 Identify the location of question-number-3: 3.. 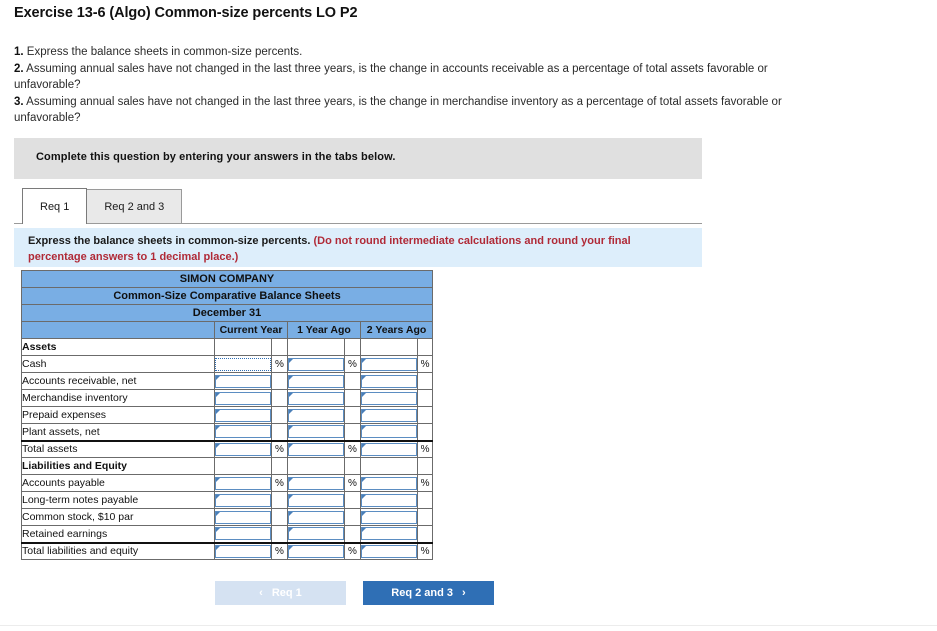
(19, 101).